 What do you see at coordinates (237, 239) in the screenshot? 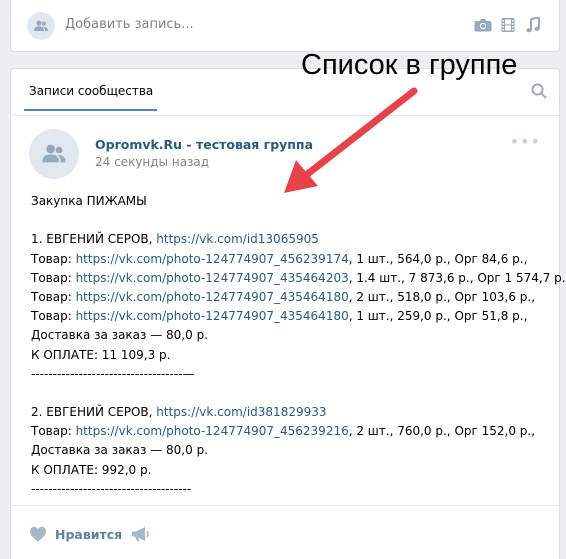
I see `post-link: https://vk.com/id13065905` at bounding box center [237, 239].